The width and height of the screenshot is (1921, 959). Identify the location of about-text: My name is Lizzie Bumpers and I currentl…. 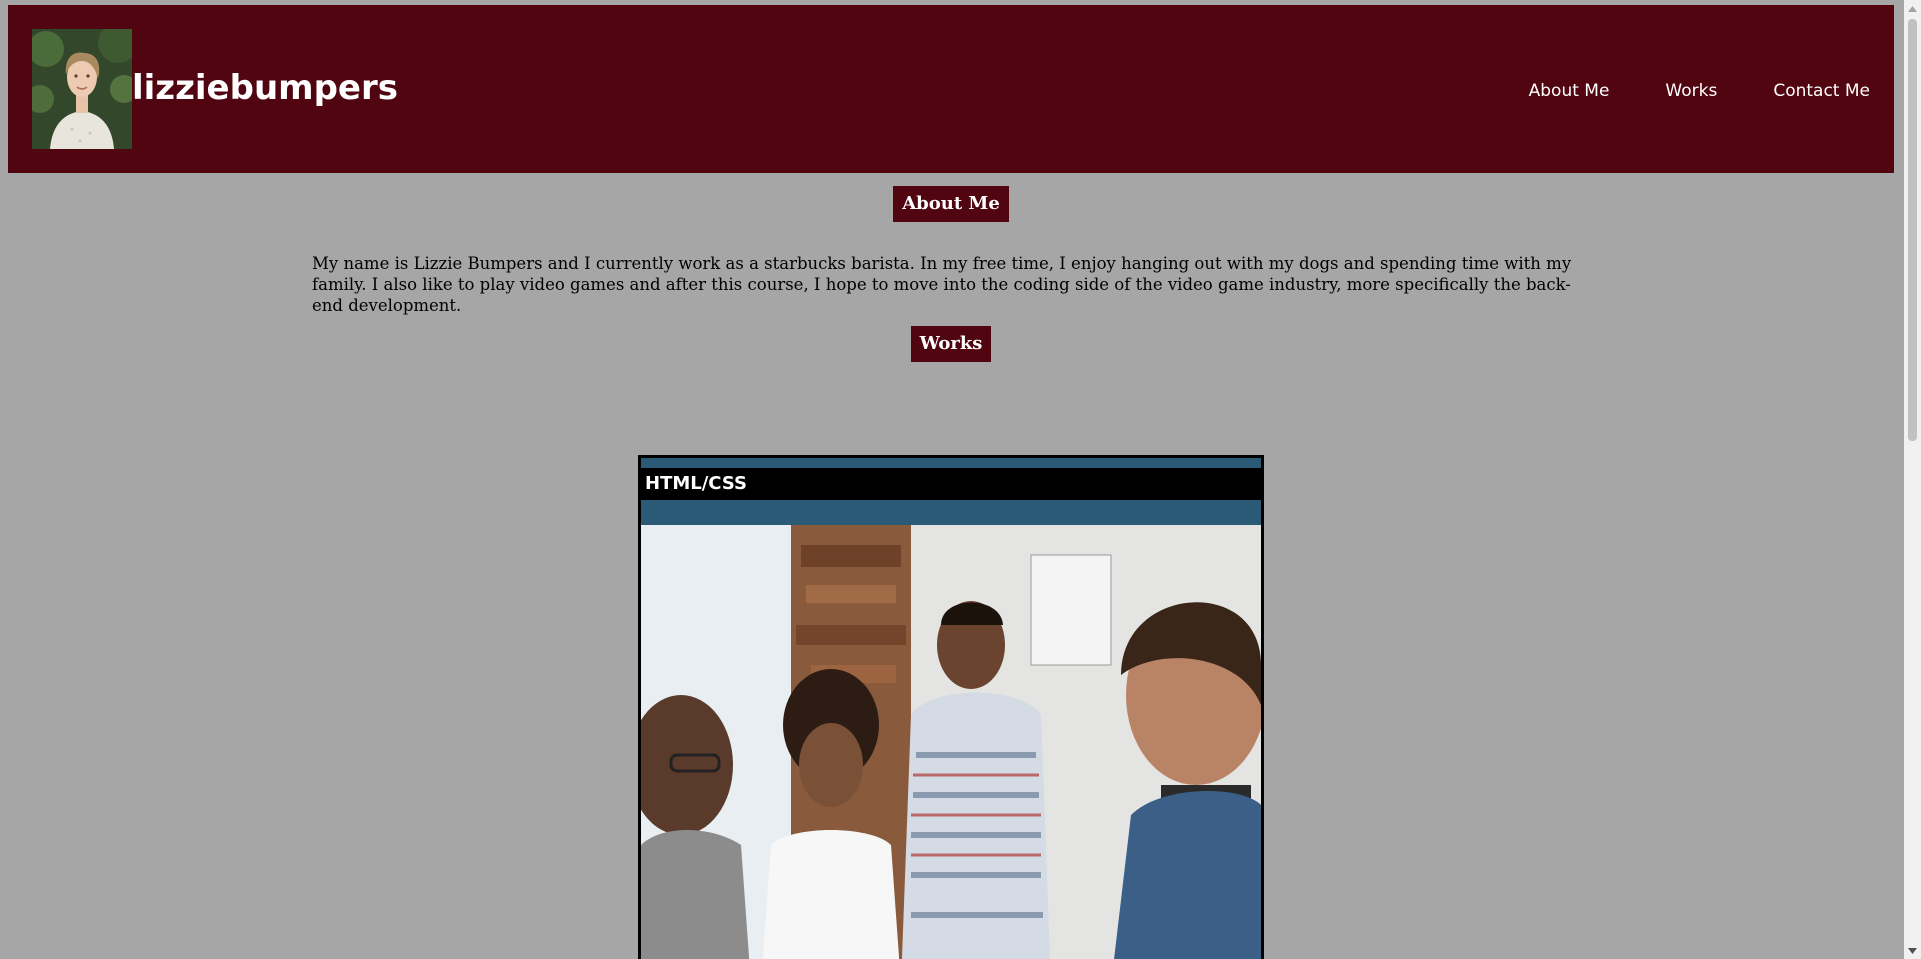
(942, 284).